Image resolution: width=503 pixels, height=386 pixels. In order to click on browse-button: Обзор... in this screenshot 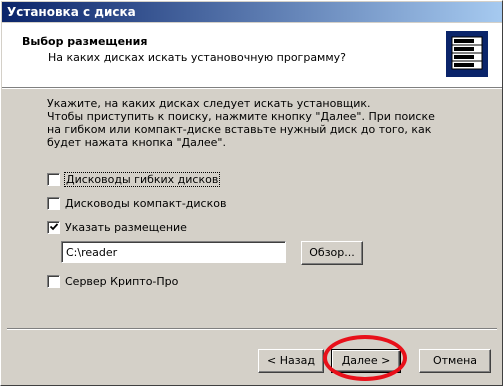, I will do `click(332, 253)`.